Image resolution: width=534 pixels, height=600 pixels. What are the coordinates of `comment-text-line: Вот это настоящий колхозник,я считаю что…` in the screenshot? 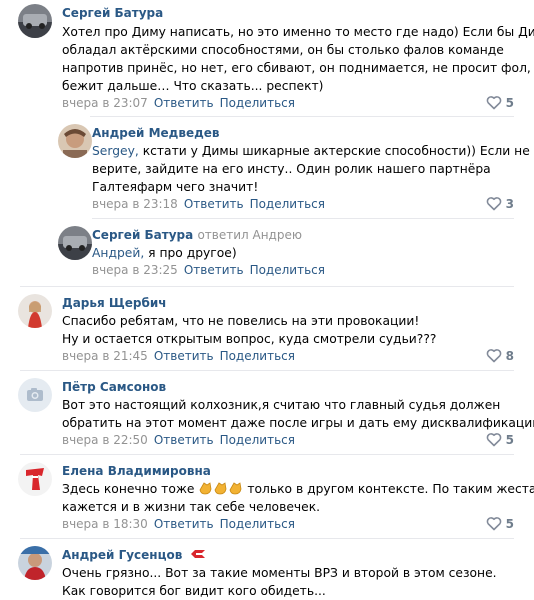 It's located at (281, 405).